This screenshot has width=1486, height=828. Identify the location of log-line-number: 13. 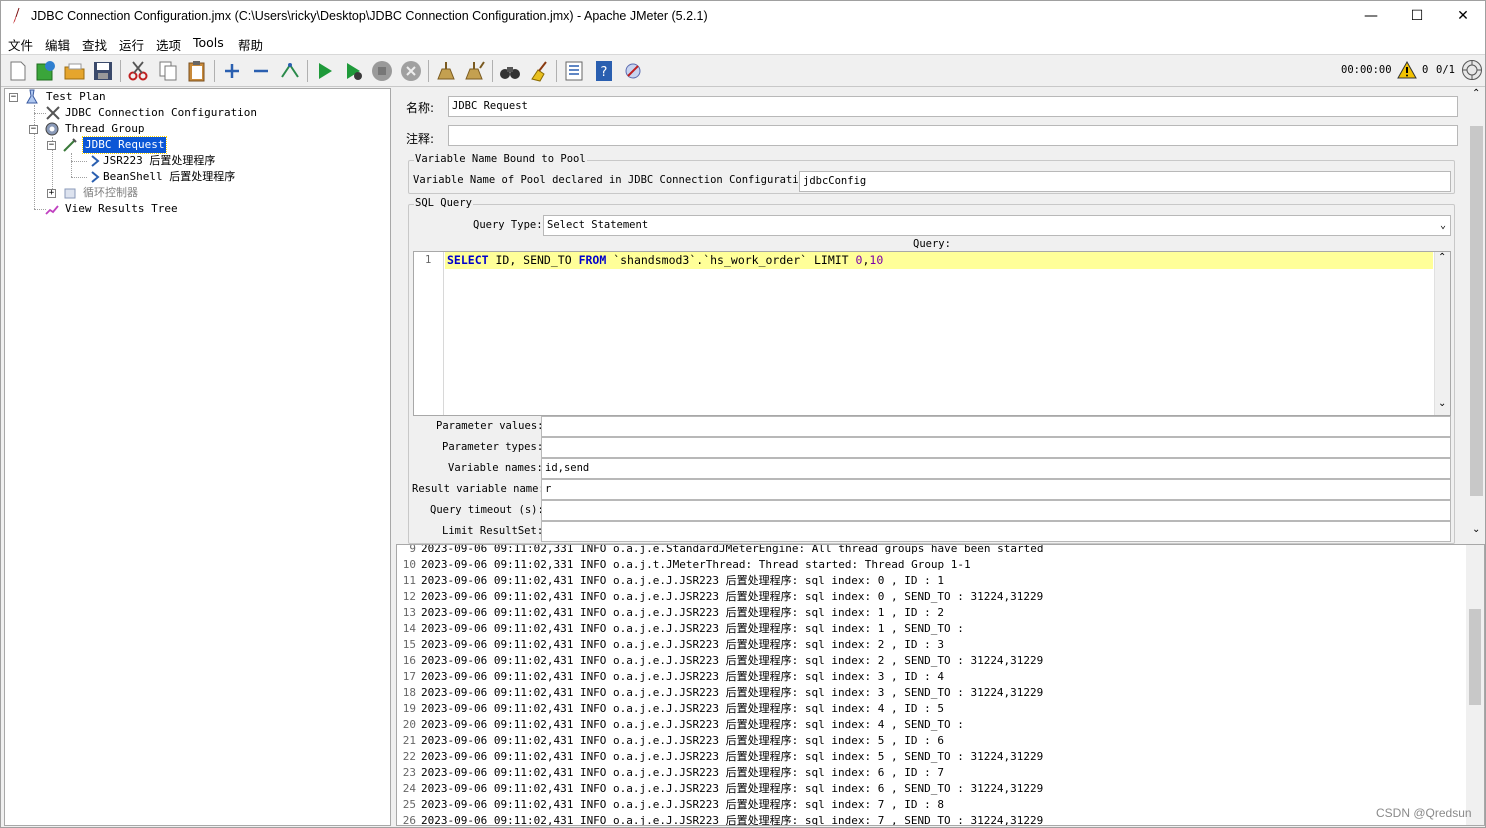
(409, 612).